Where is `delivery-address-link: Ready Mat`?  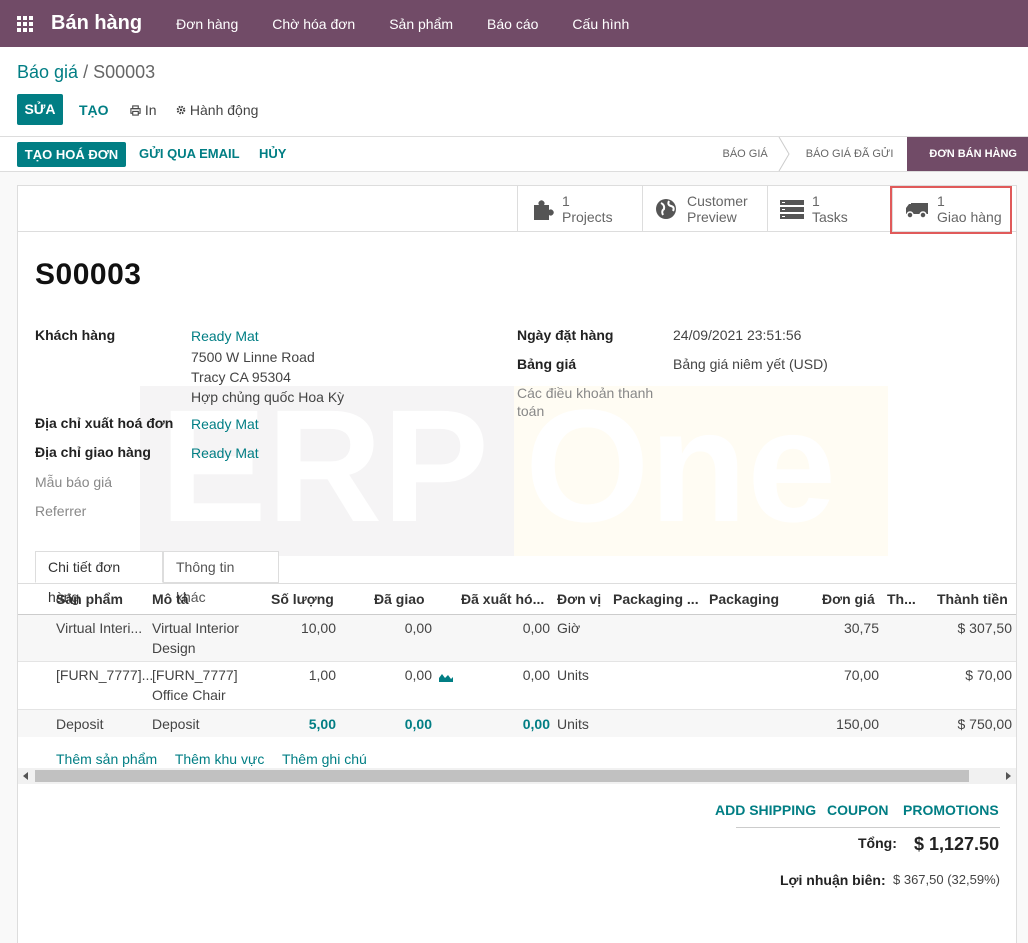 delivery-address-link: Ready Mat is located at coordinates (225, 453).